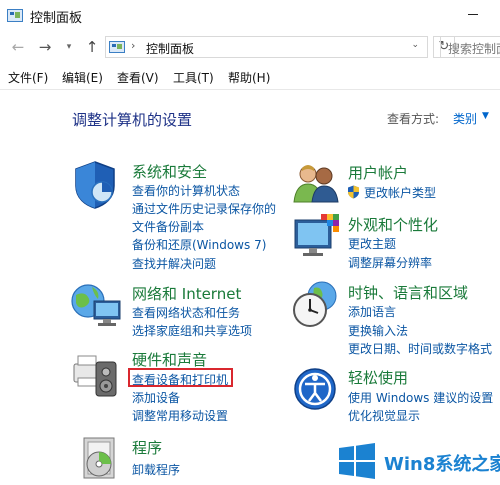 The width and height of the screenshot is (500, 485). I want to click on ease-of-access-icon, so click(315, 390).